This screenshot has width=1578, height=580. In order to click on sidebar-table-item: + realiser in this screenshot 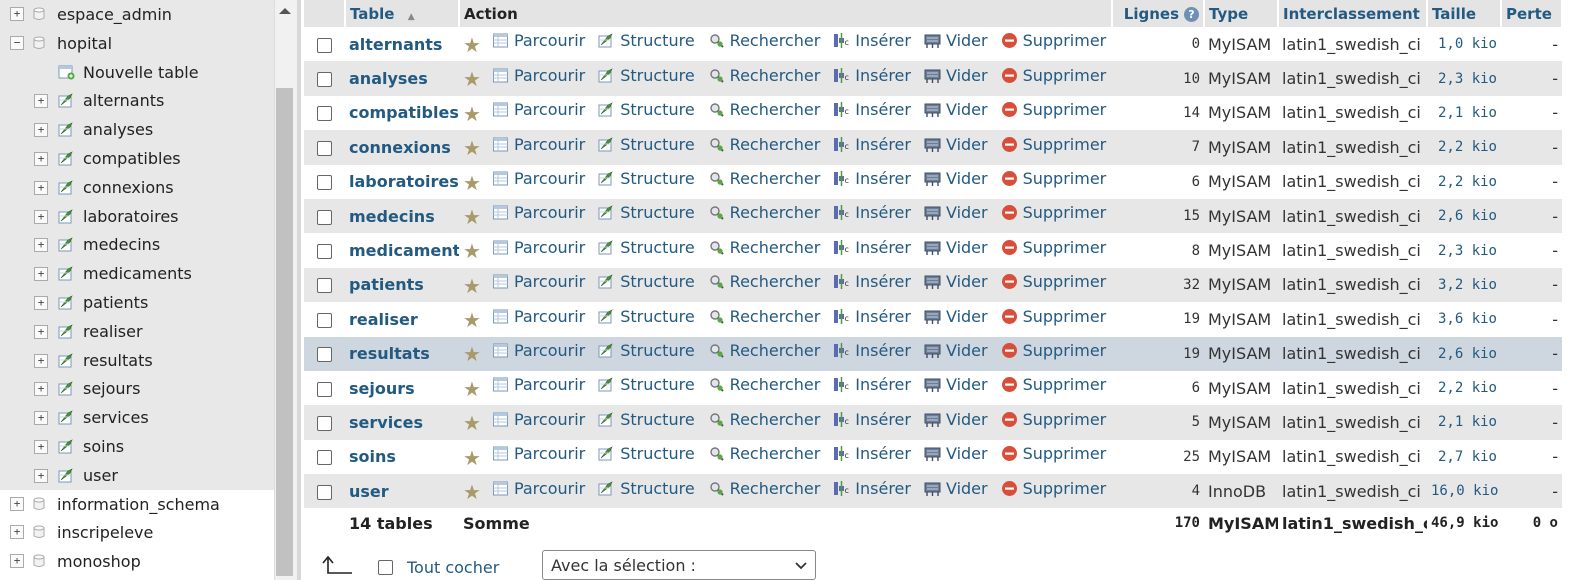, I will do `click(137, 331)`.